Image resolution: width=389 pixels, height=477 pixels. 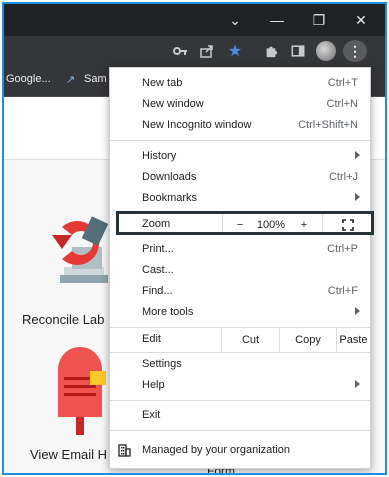 What do you see at coordinates (71, 80) in the screenshot?
I see `bookmark-icon: ↗` at bounding box center [71, 80].